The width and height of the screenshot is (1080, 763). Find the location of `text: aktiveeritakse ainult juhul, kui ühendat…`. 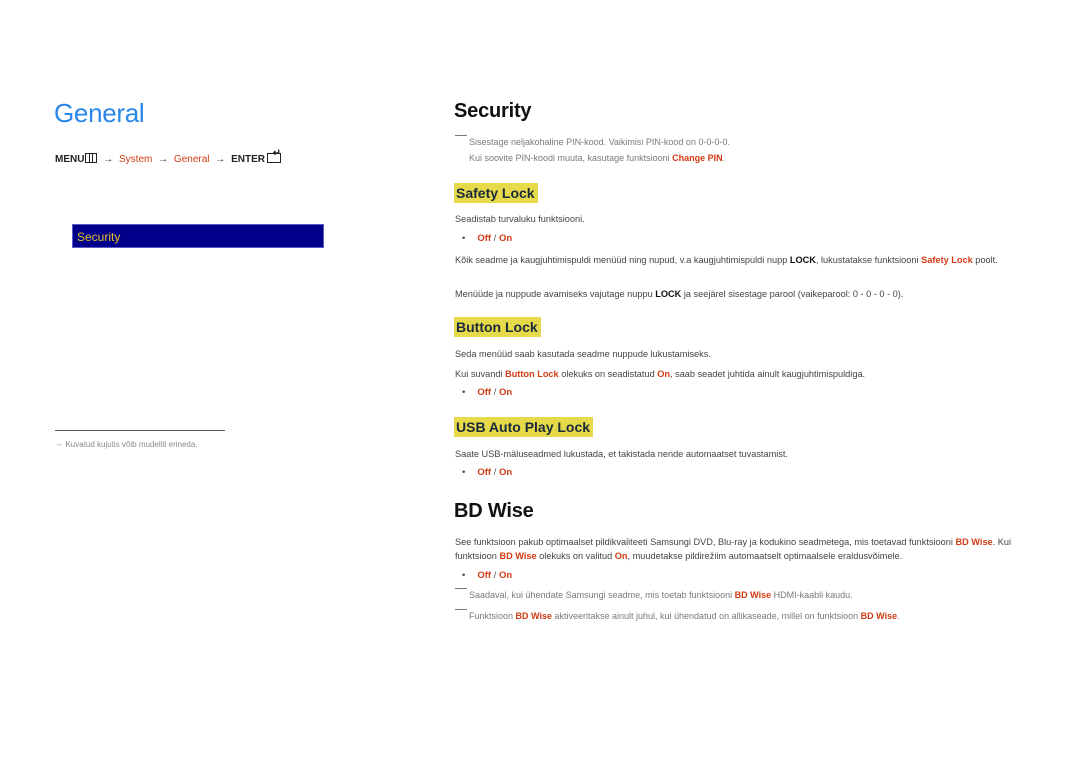

text: aktiveeritakse ainult juhul, kui ühendat… is located at coordinates (706, 616).